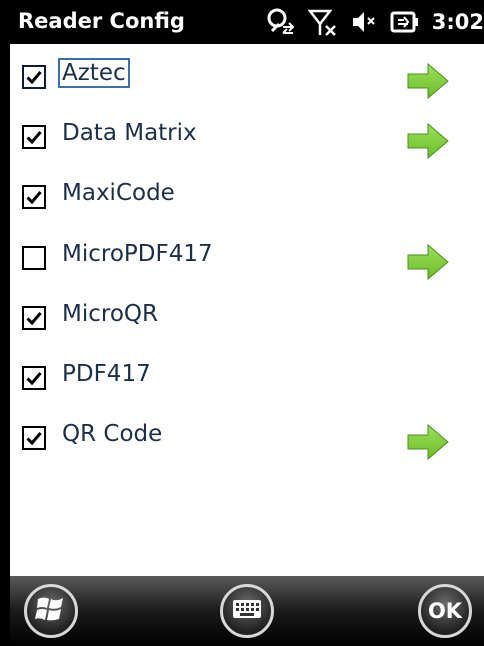  Describe the element at coordinates (458, 22) in the screenshot. I see `clock: 3:02` at that location.